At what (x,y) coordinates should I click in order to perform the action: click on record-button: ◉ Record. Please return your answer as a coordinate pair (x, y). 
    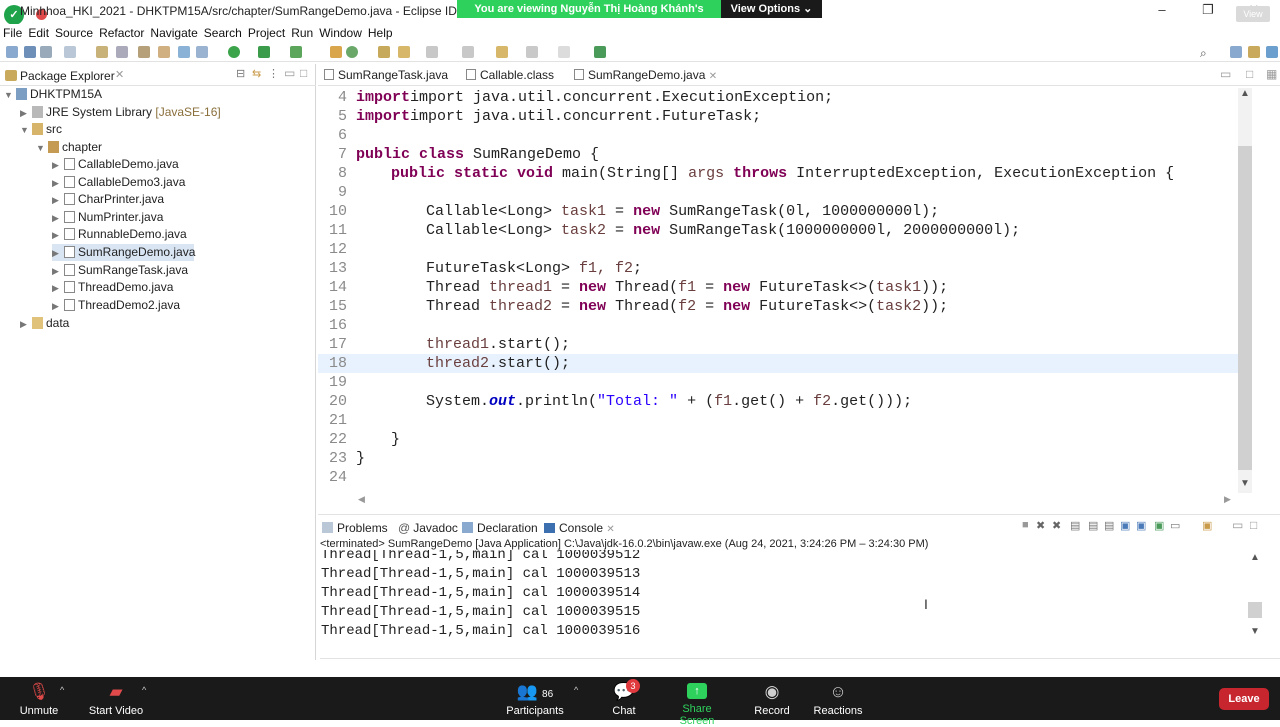
    Looking at the image, I should click on (772, 700).